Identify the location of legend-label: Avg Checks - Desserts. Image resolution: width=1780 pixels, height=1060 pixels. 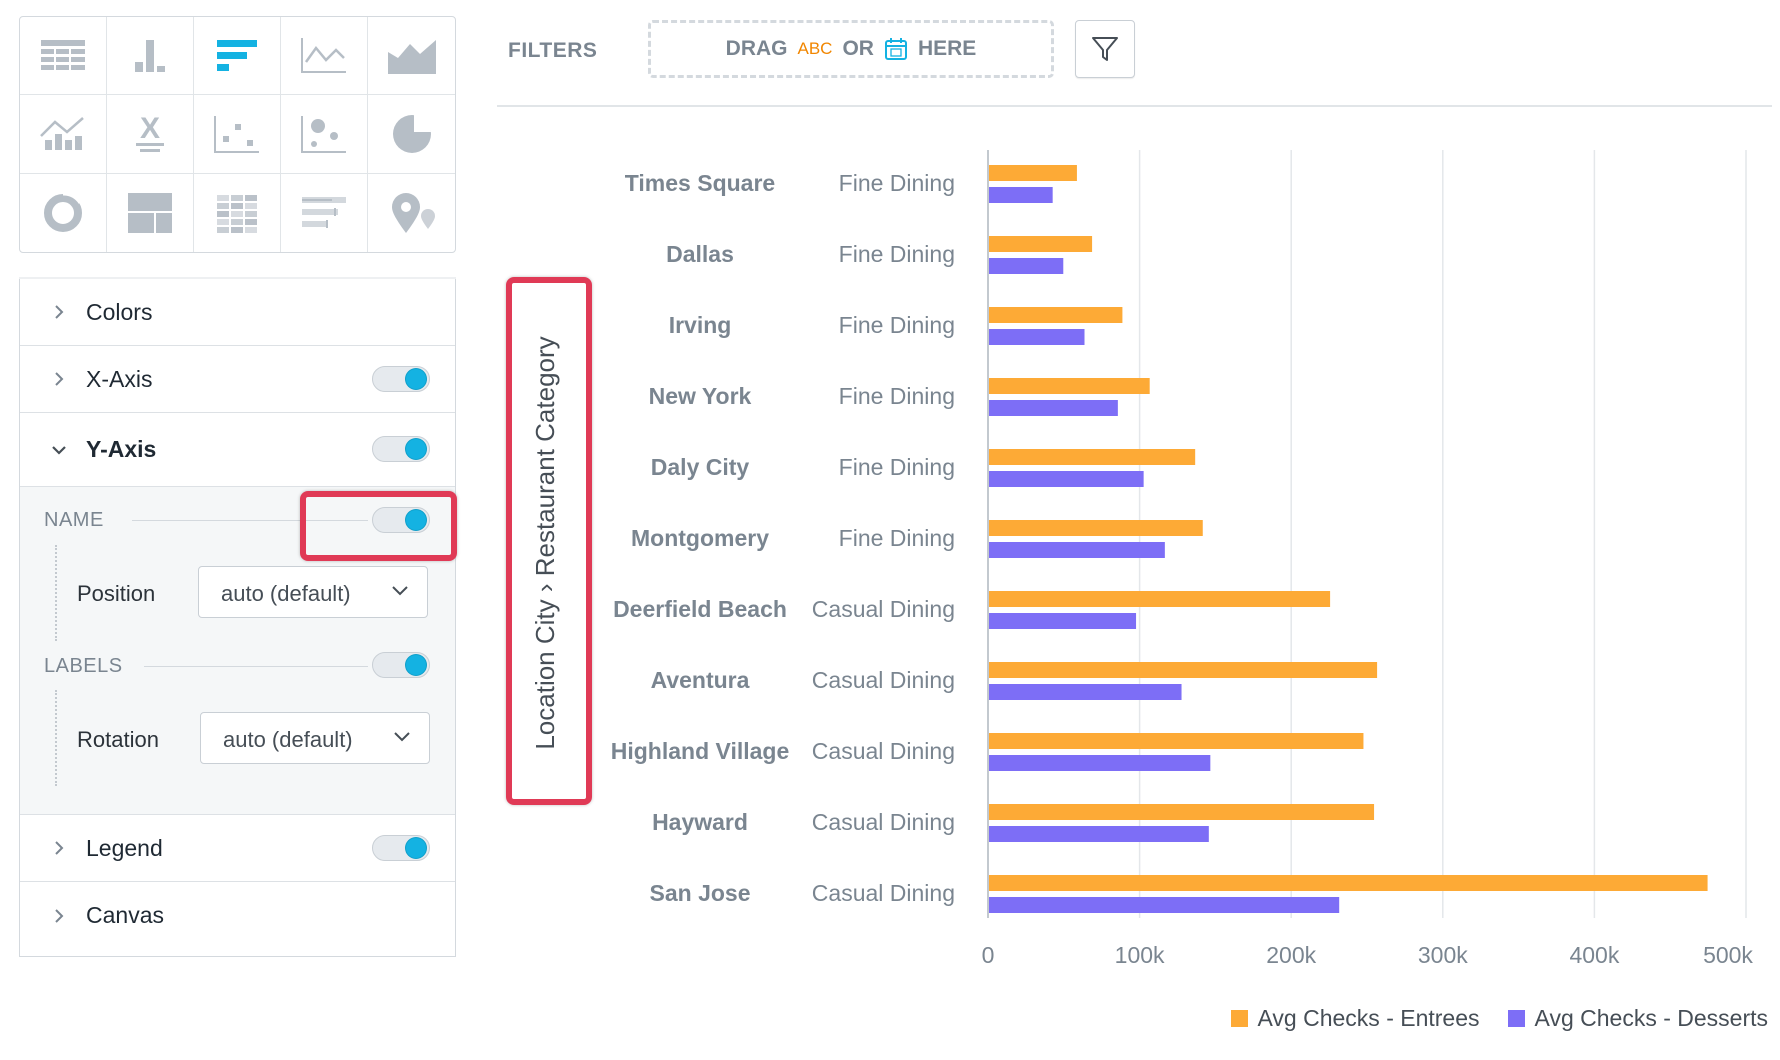
(1651, 1018).